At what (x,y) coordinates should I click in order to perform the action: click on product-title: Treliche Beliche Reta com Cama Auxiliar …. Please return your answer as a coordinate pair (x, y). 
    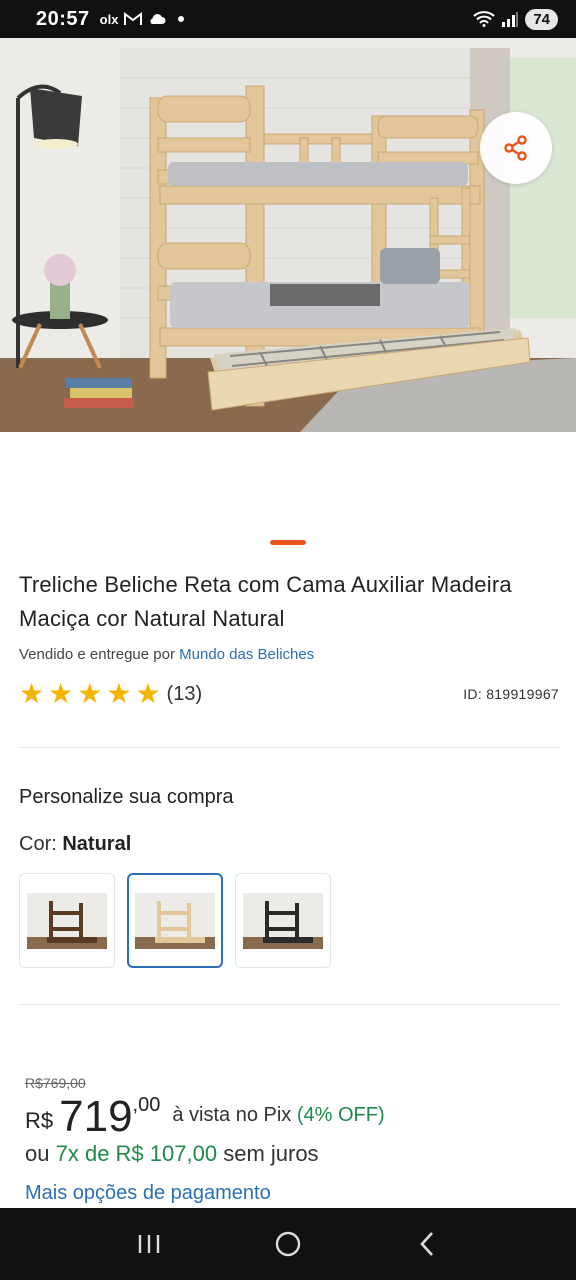
    Looking at the image, I should click on (265, 601).